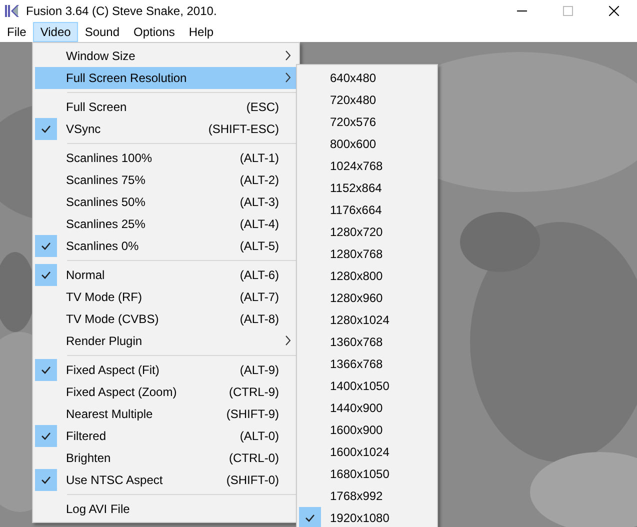 Image resolution: width=637 pixels, height=527 pixels. What do you see at coordinates (166, 275) in the screenshot?
I see `menu-item: Normal (ALT-6)` at bounding box center [166, 275].